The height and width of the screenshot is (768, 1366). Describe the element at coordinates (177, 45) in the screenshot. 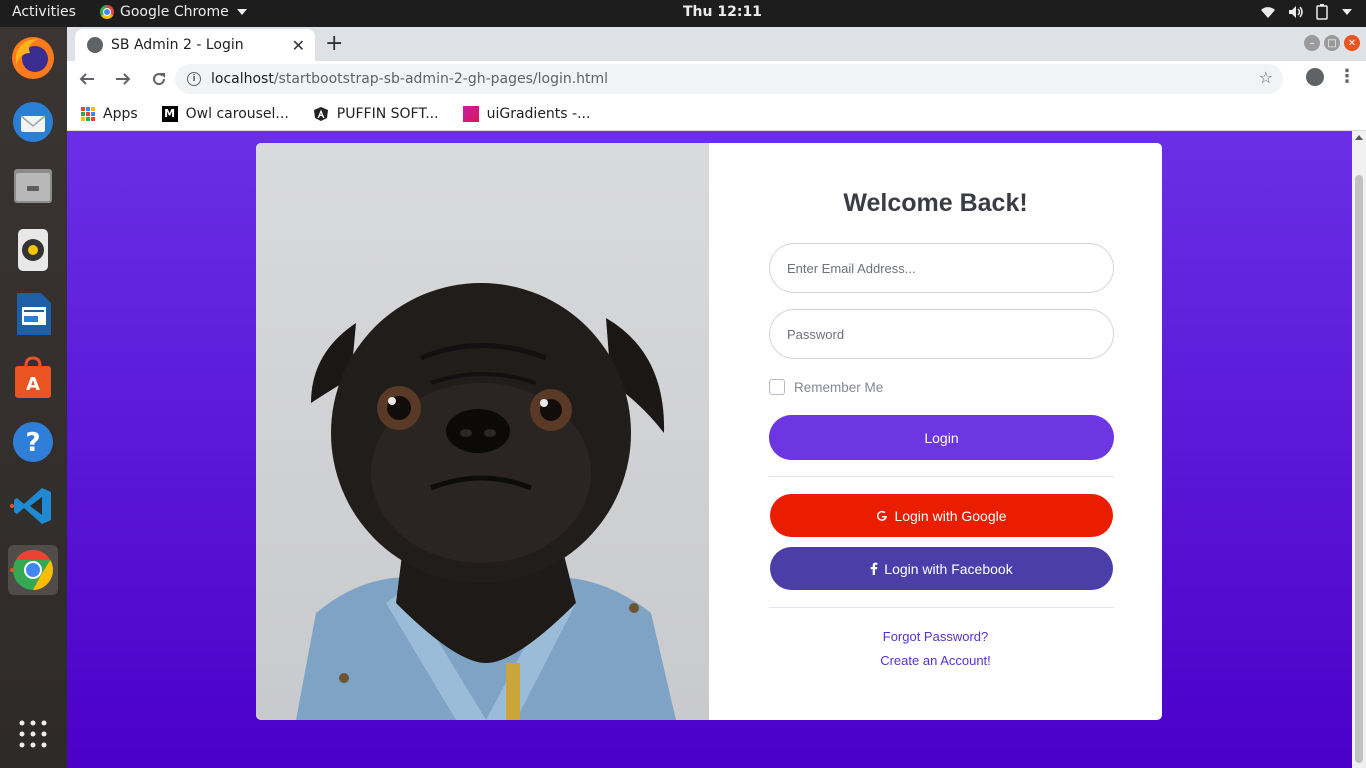

I see `tab-title: SB Admin 2 - Login` at that location.